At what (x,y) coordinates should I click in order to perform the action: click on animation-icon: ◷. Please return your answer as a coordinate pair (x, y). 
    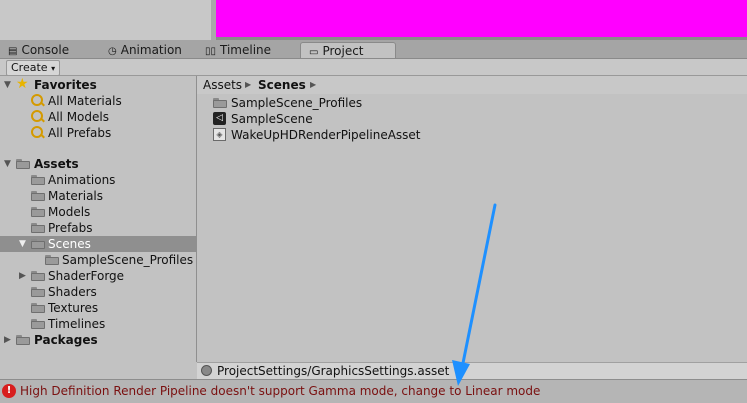
    Looking at the image, I should click on (112, 51).